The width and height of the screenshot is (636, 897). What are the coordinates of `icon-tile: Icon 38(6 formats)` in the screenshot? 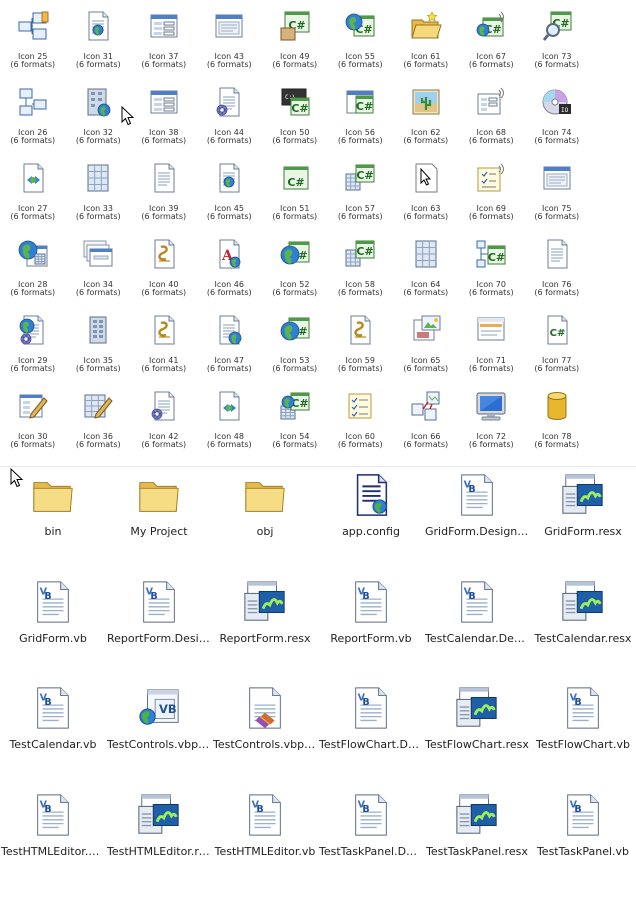 It's located at (164, 122).